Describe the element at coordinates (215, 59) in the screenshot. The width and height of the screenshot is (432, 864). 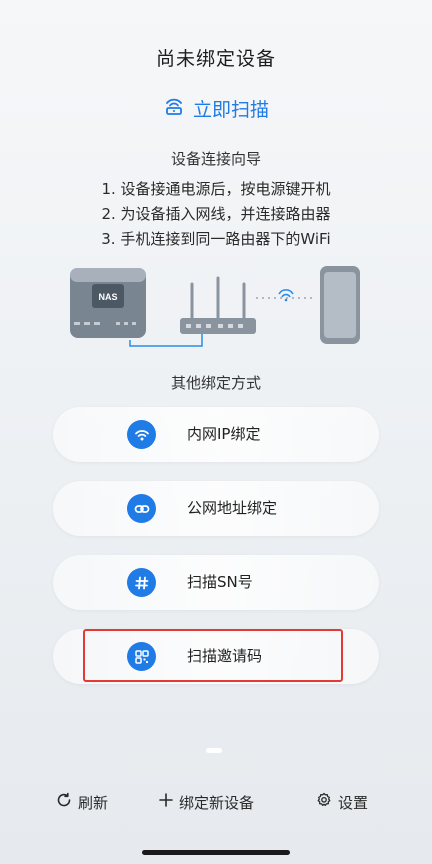
I see `page-title: 尚未绑定设备` at that location.